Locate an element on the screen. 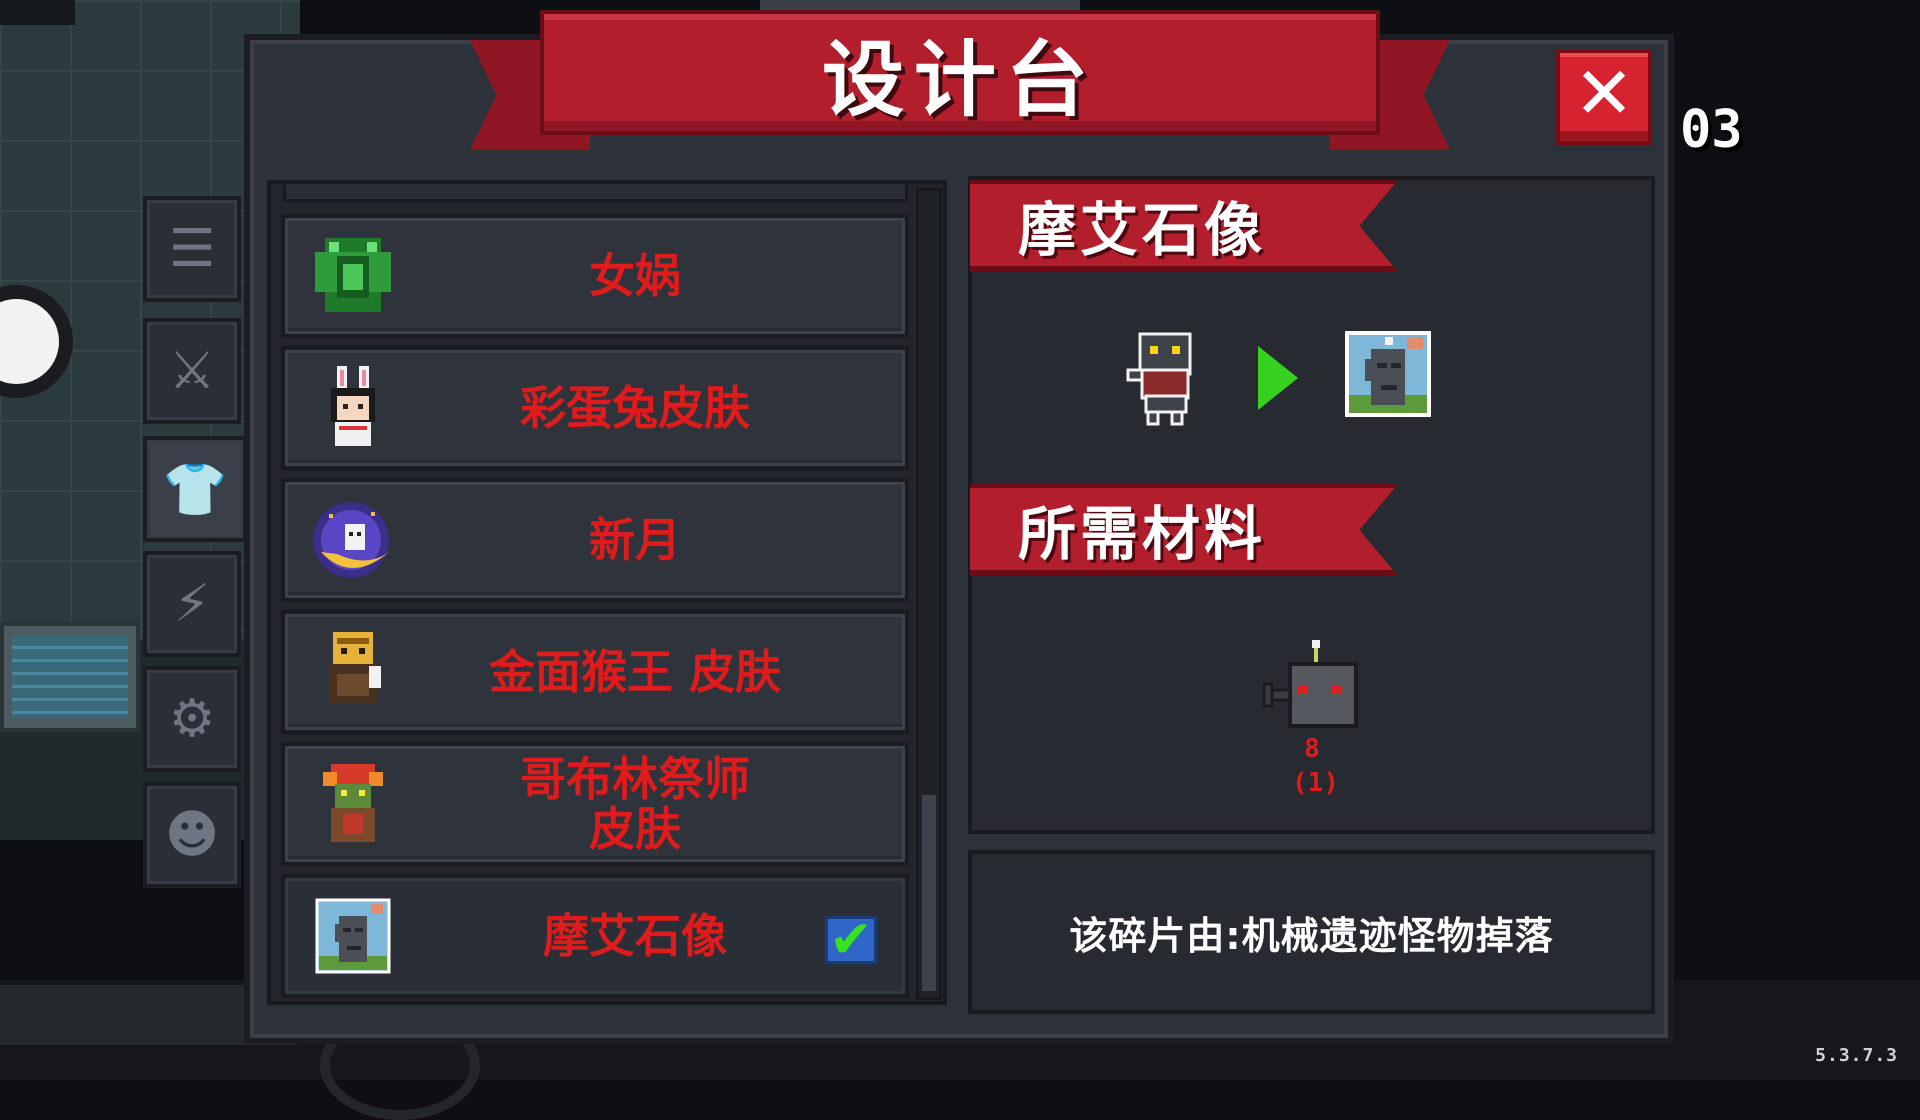 This screenshot has height=1120, width=1920. list-item-selected: 摩艾石像 ✔ is located at coordinates (595, 936).